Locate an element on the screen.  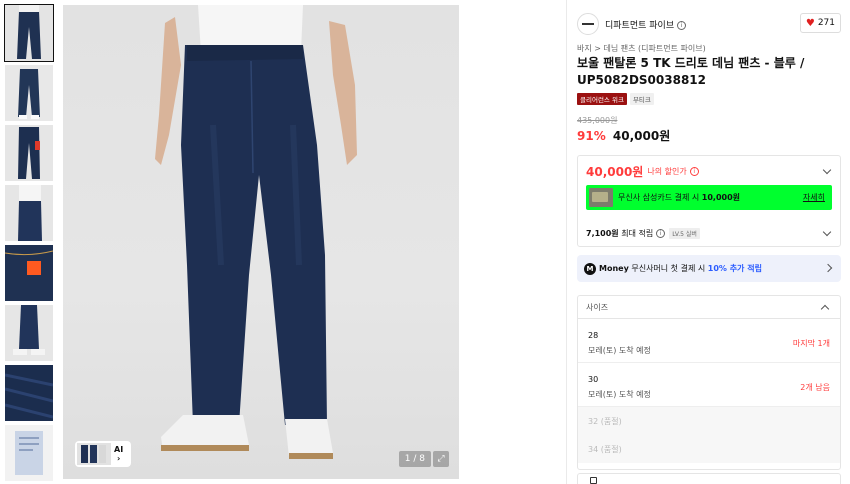
price-row: 91% 40,000원 is located at coordinates (623, 135).